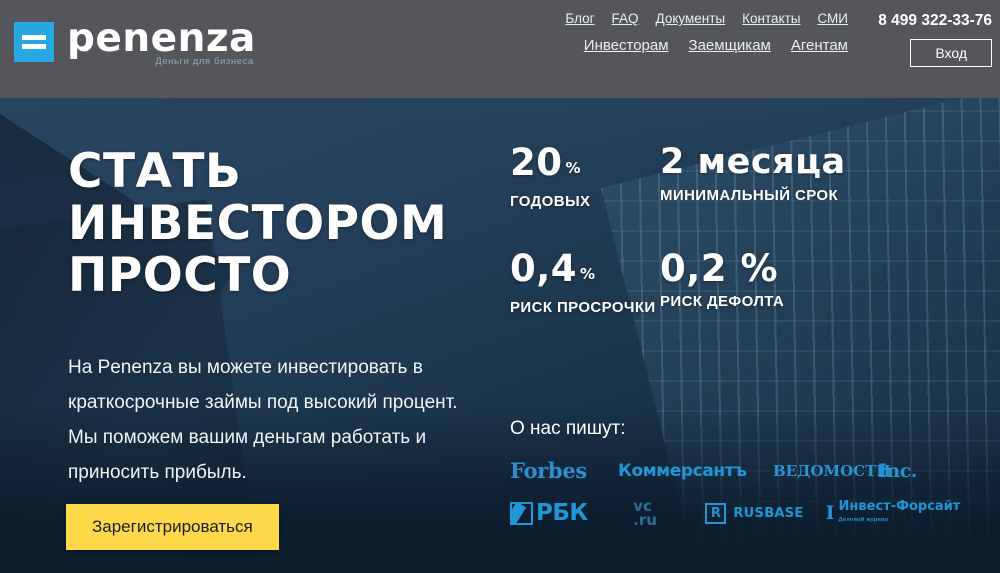 The width and height of the screenshot is (1000, 573). Describe the element at coordinates (832, 18) in the screenshot. I see `nav-link-smi: СМИ` at that location.